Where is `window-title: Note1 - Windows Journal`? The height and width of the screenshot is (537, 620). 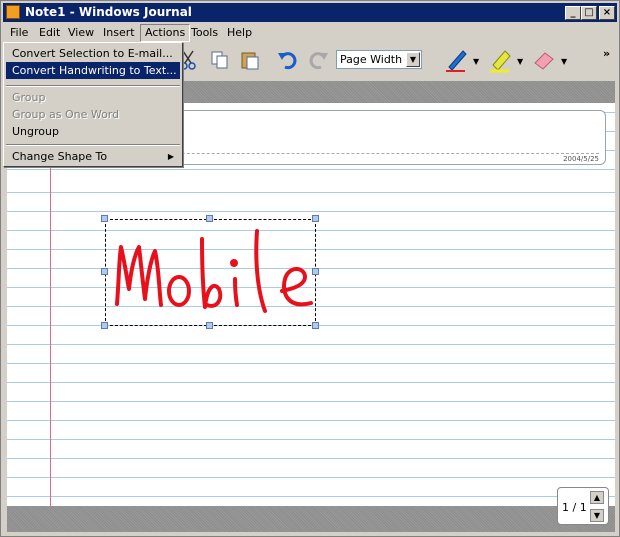
window-title: Note1 - Windows Journal is located at coordinates (108, 12).